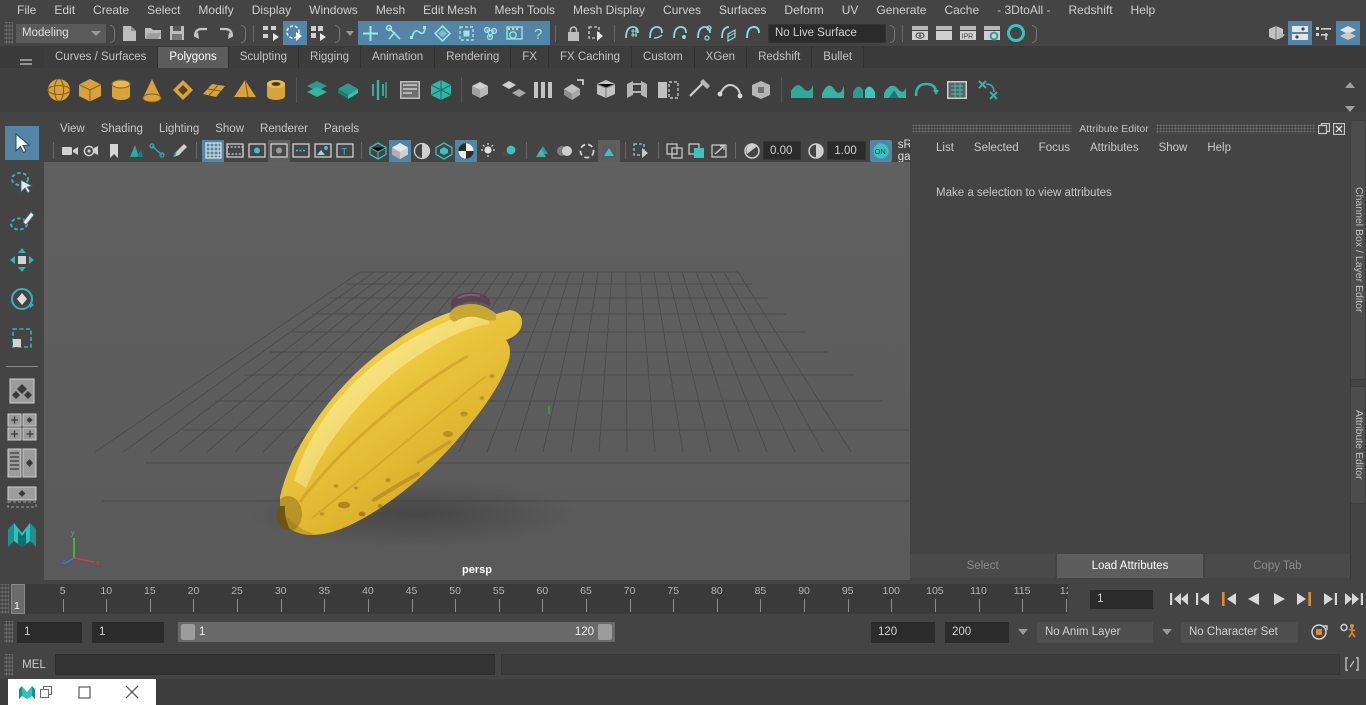 This screenshot has height=705, width=1366. I want to click on menu-3dtoall: - 3DtoAll -, so click(1023, 10).